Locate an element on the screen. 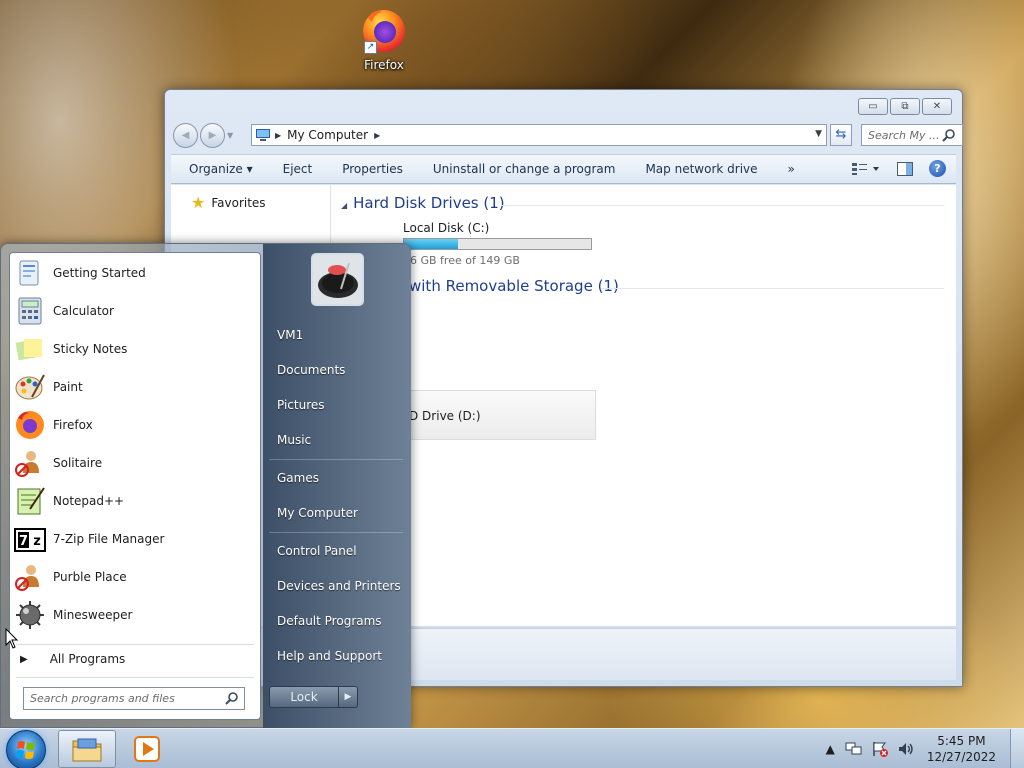  start-search-input: Search programs and files is located at coordinates (134, 698).